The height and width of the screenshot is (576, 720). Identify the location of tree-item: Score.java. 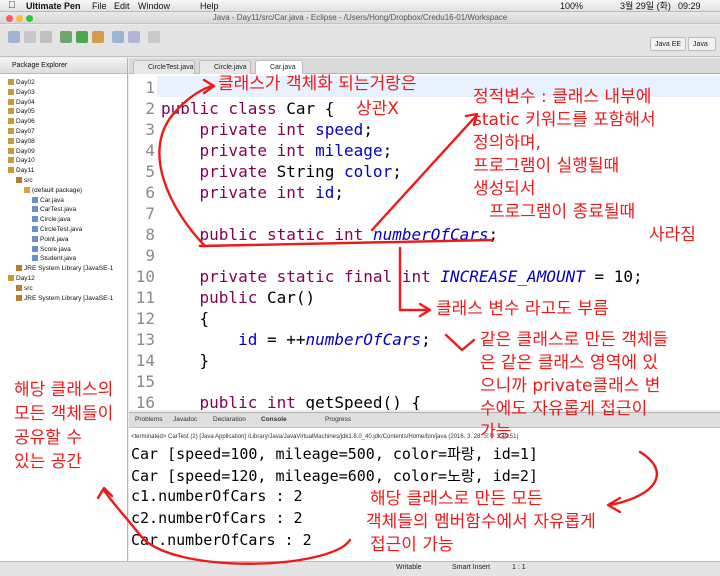
(51, 249).